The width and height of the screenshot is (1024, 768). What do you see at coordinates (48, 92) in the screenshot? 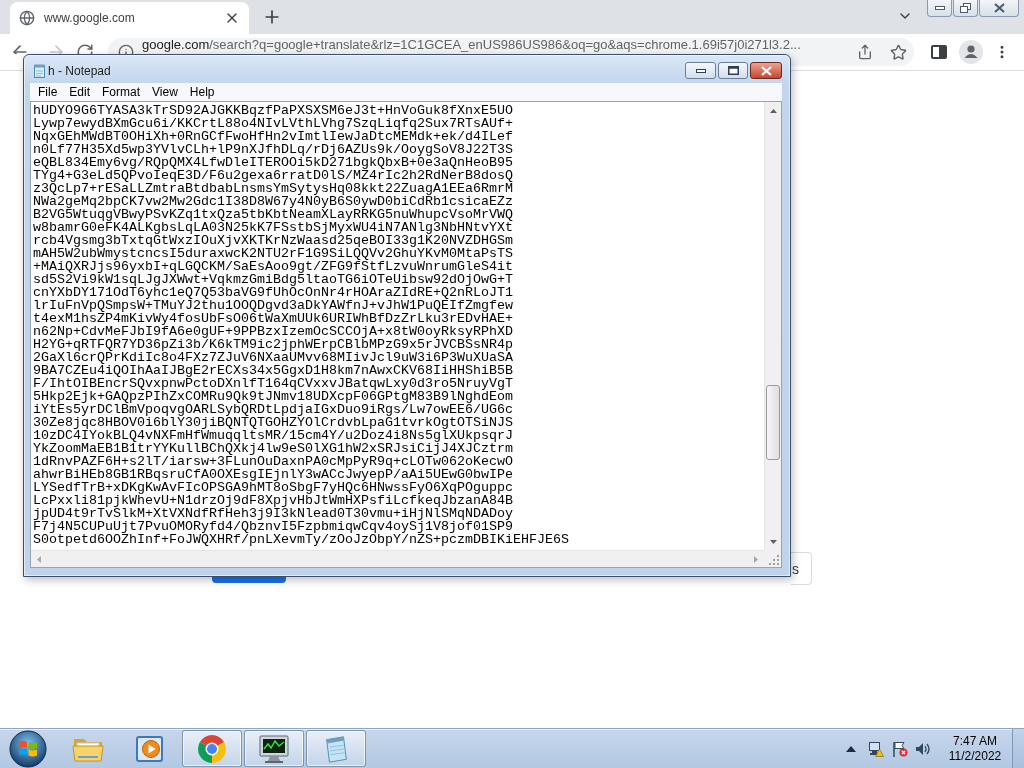
I see `menu-item: File` at bounding box center [48, 92].